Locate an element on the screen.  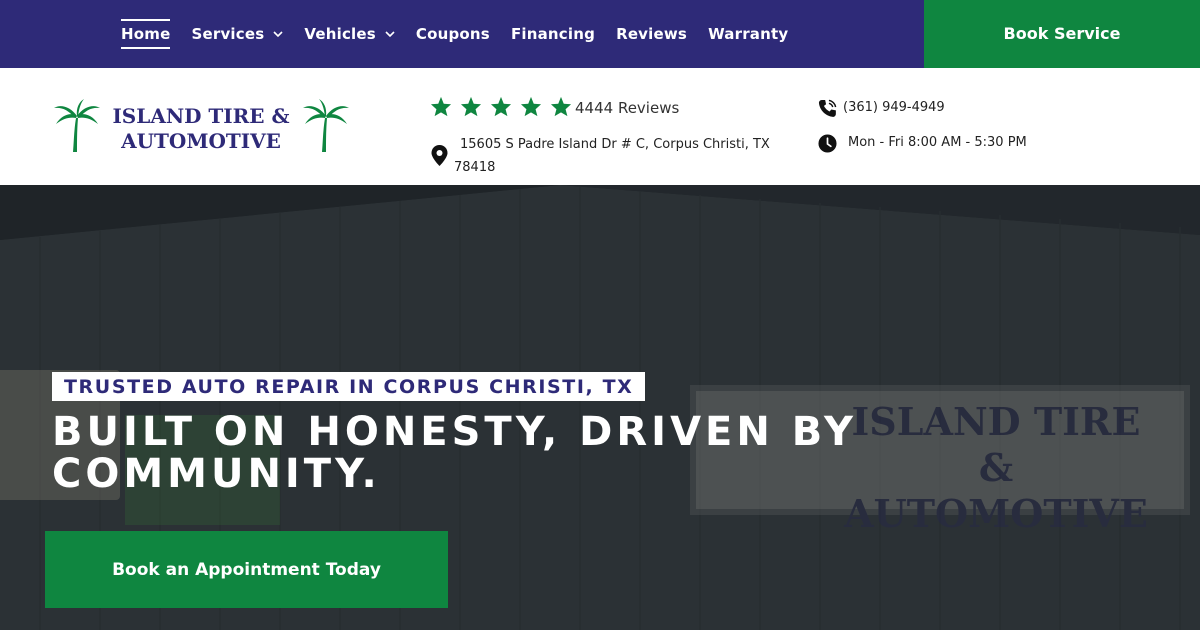
logo-wordmark: ISLAND TIRE & AUTOMOTIVE is located at coordinates (201, 129).